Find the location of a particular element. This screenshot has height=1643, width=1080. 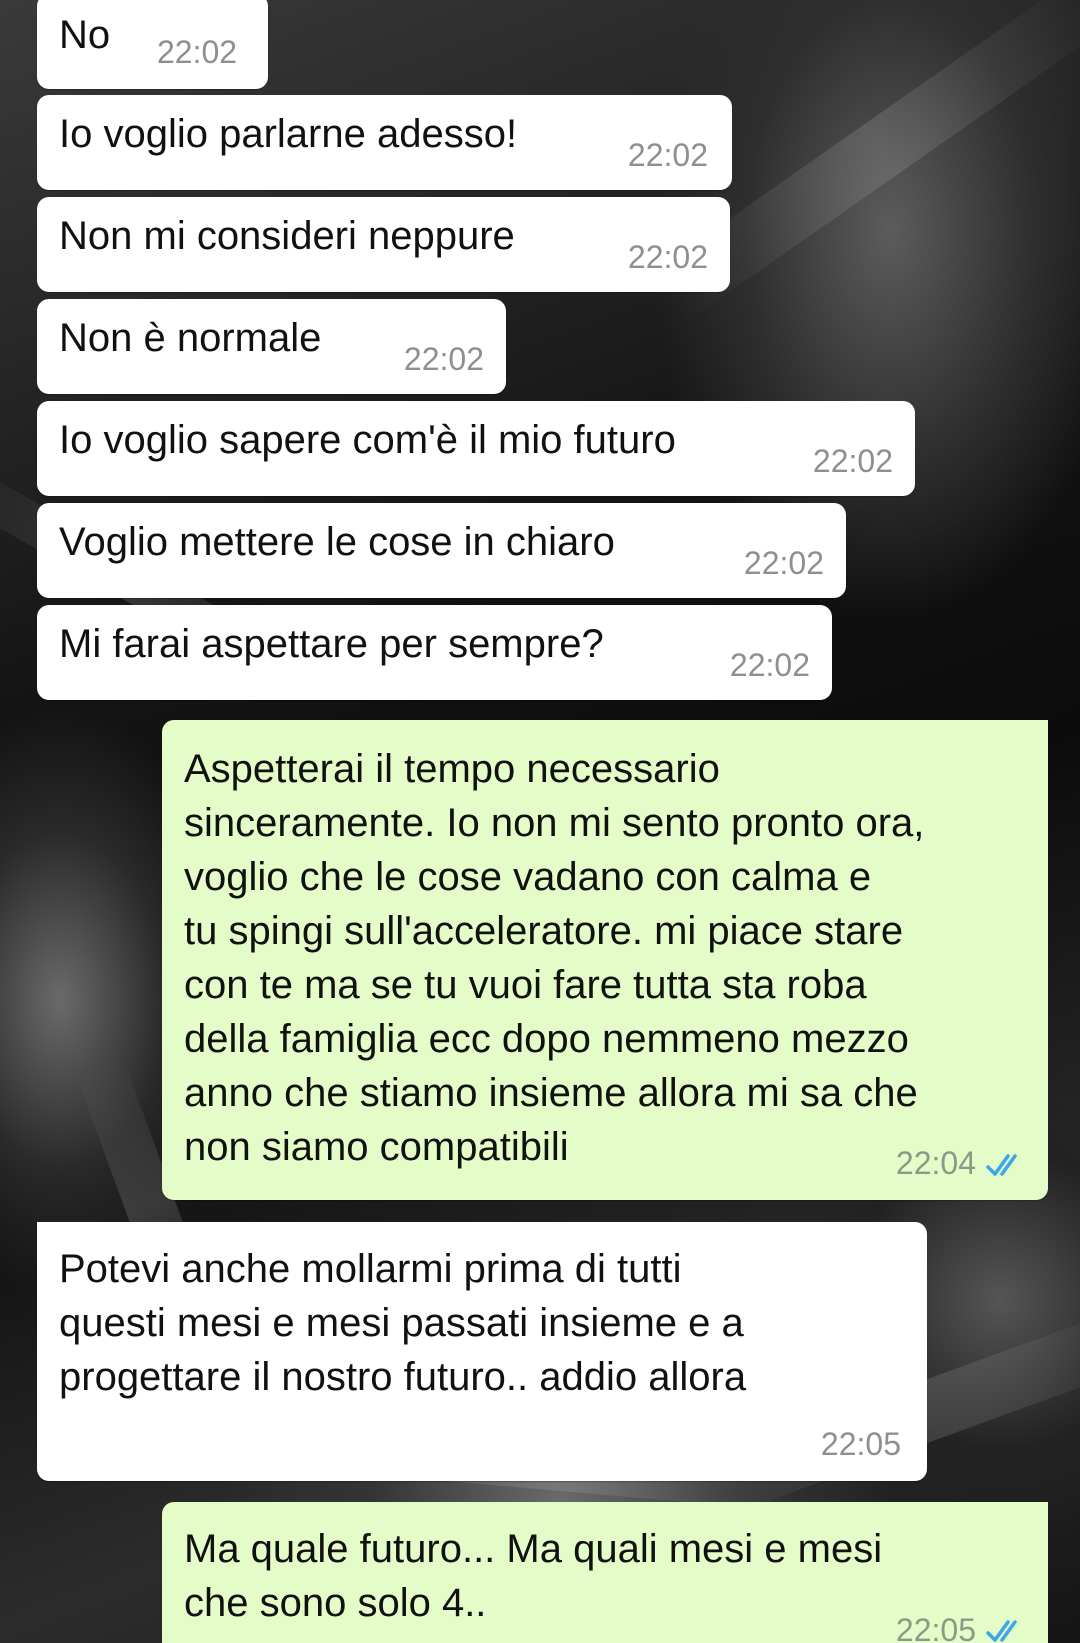

message-bubble-incoming: No 22:02 is located at coordinates (152, 44).